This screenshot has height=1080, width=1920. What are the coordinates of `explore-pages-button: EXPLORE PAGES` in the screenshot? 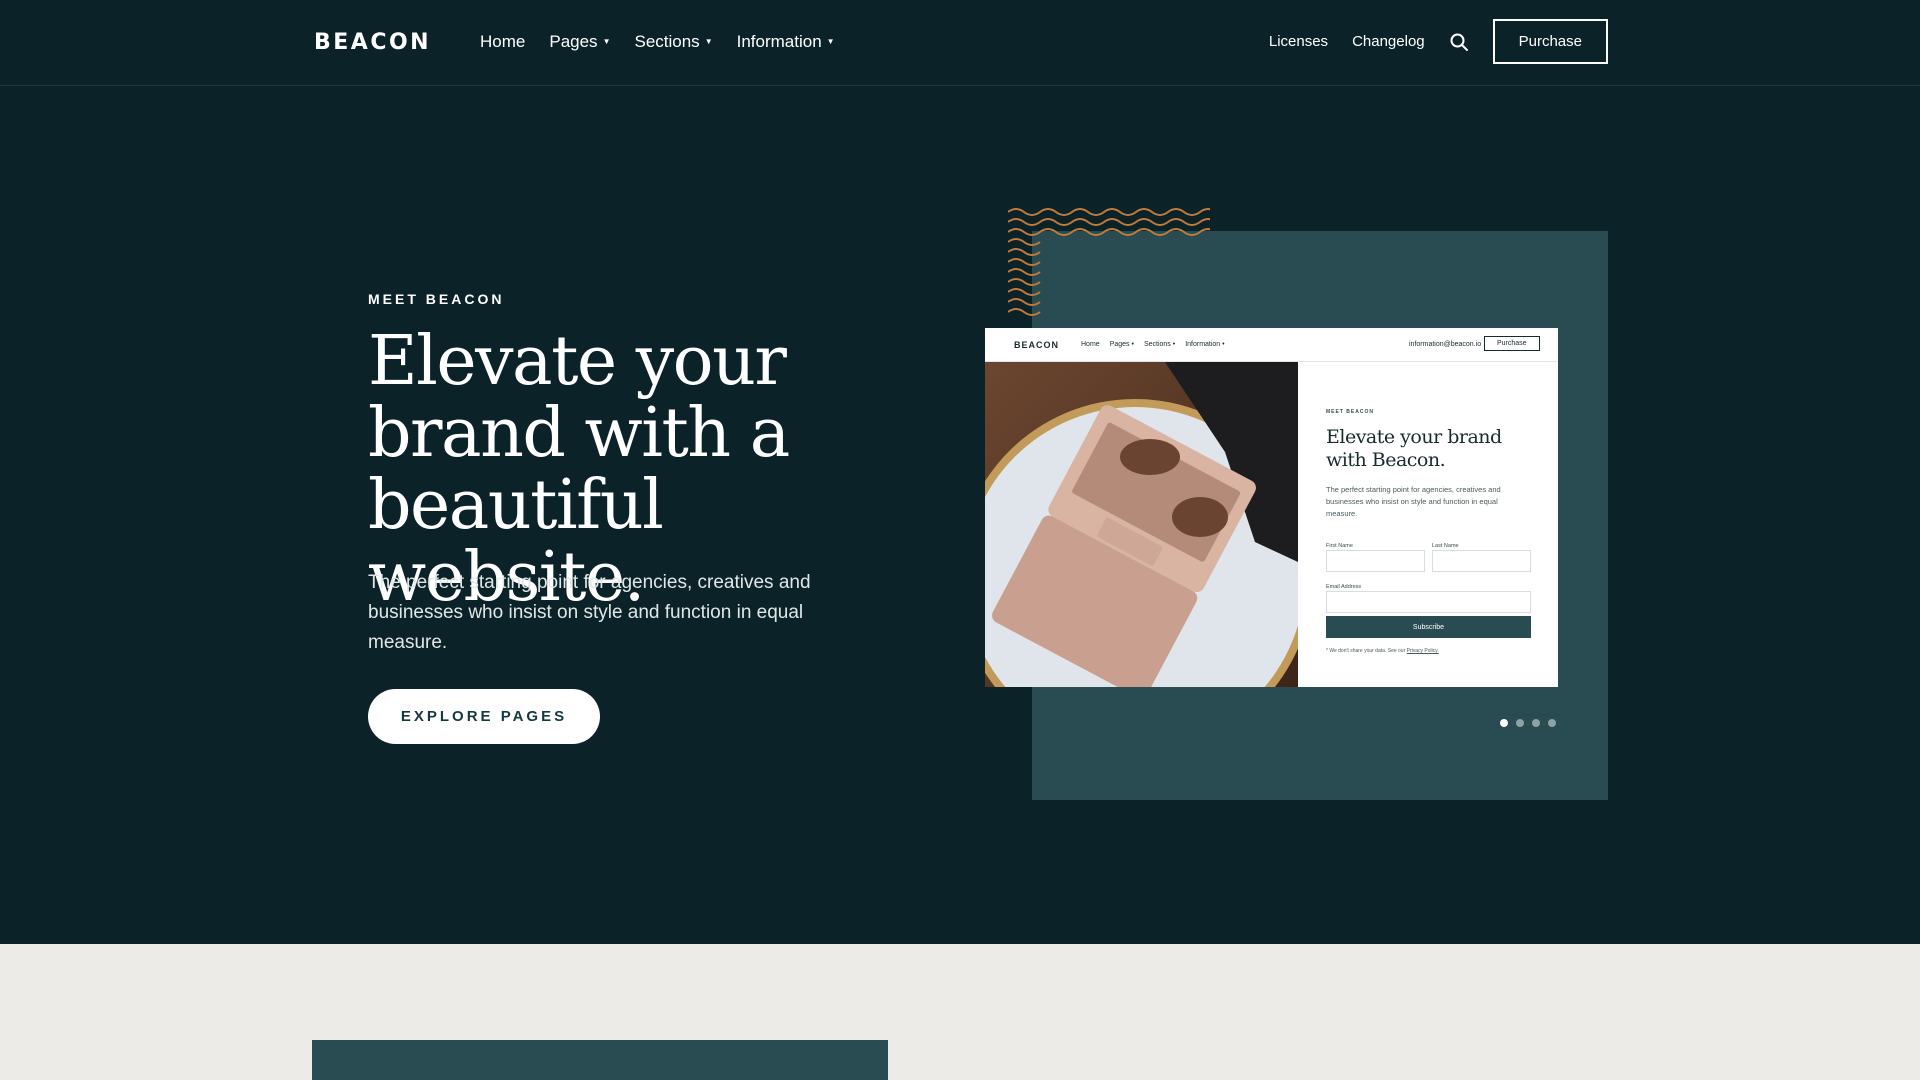 It's located at (484, 716).